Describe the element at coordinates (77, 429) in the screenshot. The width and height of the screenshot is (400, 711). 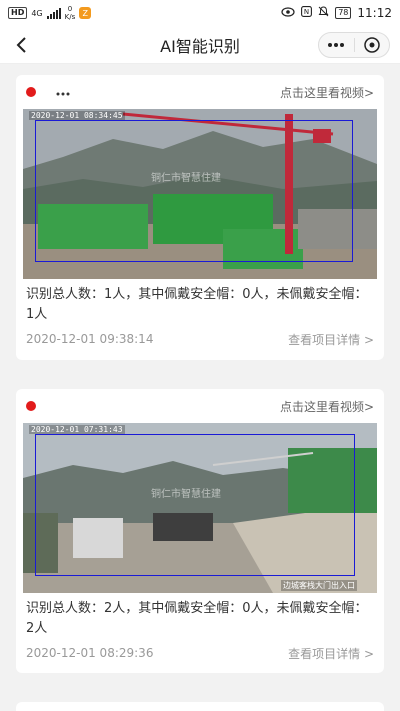
I see `osd-timestamp: 2020-12-01 07:31:43` at that location.